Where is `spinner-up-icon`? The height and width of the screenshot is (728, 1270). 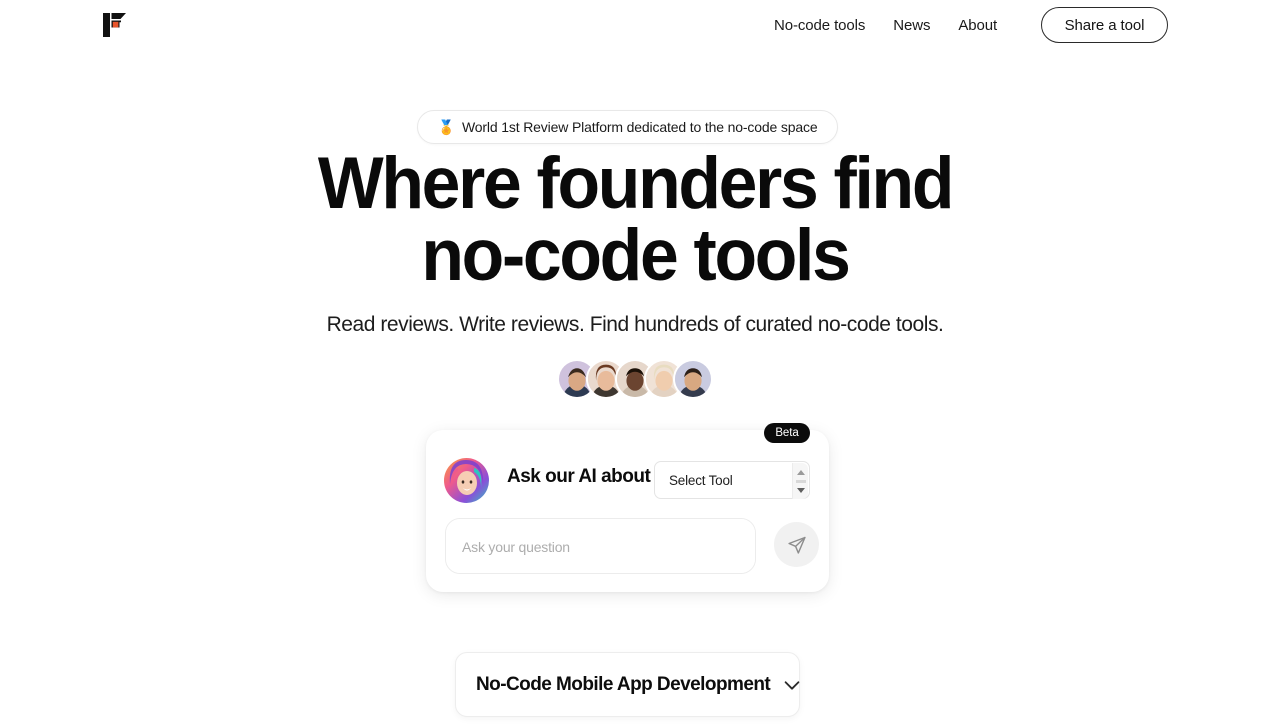 spinner-up-icon is located at coordinates (800, 472).